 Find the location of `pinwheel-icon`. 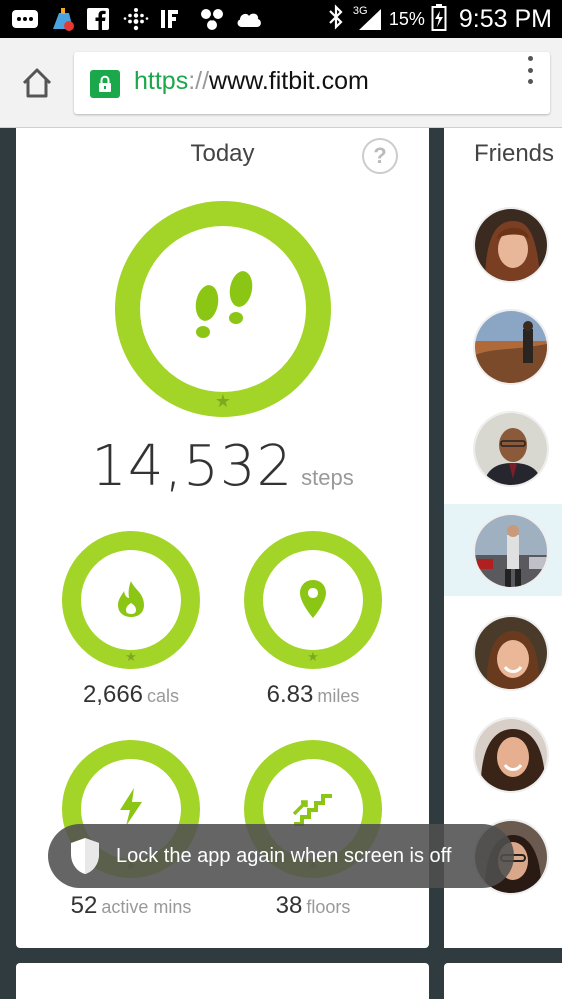

pinwheel-icon is located at coordinates (212, 19).